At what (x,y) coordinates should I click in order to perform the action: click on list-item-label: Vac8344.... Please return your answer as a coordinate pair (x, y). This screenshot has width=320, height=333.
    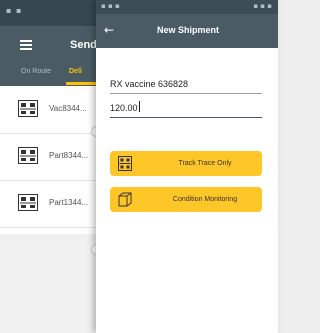
    Looking at the image, I should click on (68, 108).